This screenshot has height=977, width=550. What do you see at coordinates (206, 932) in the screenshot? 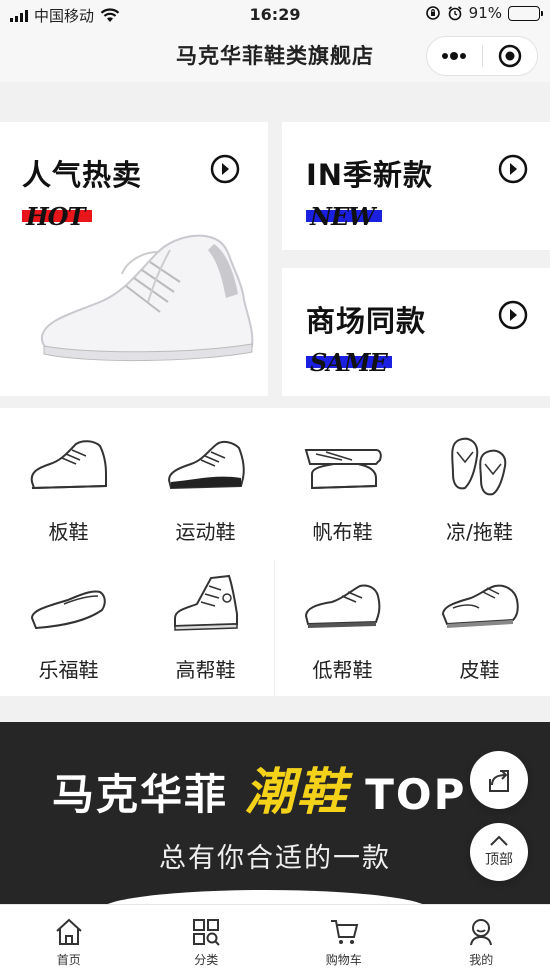
I see `grid-icon` at bounding box center [206, 932].